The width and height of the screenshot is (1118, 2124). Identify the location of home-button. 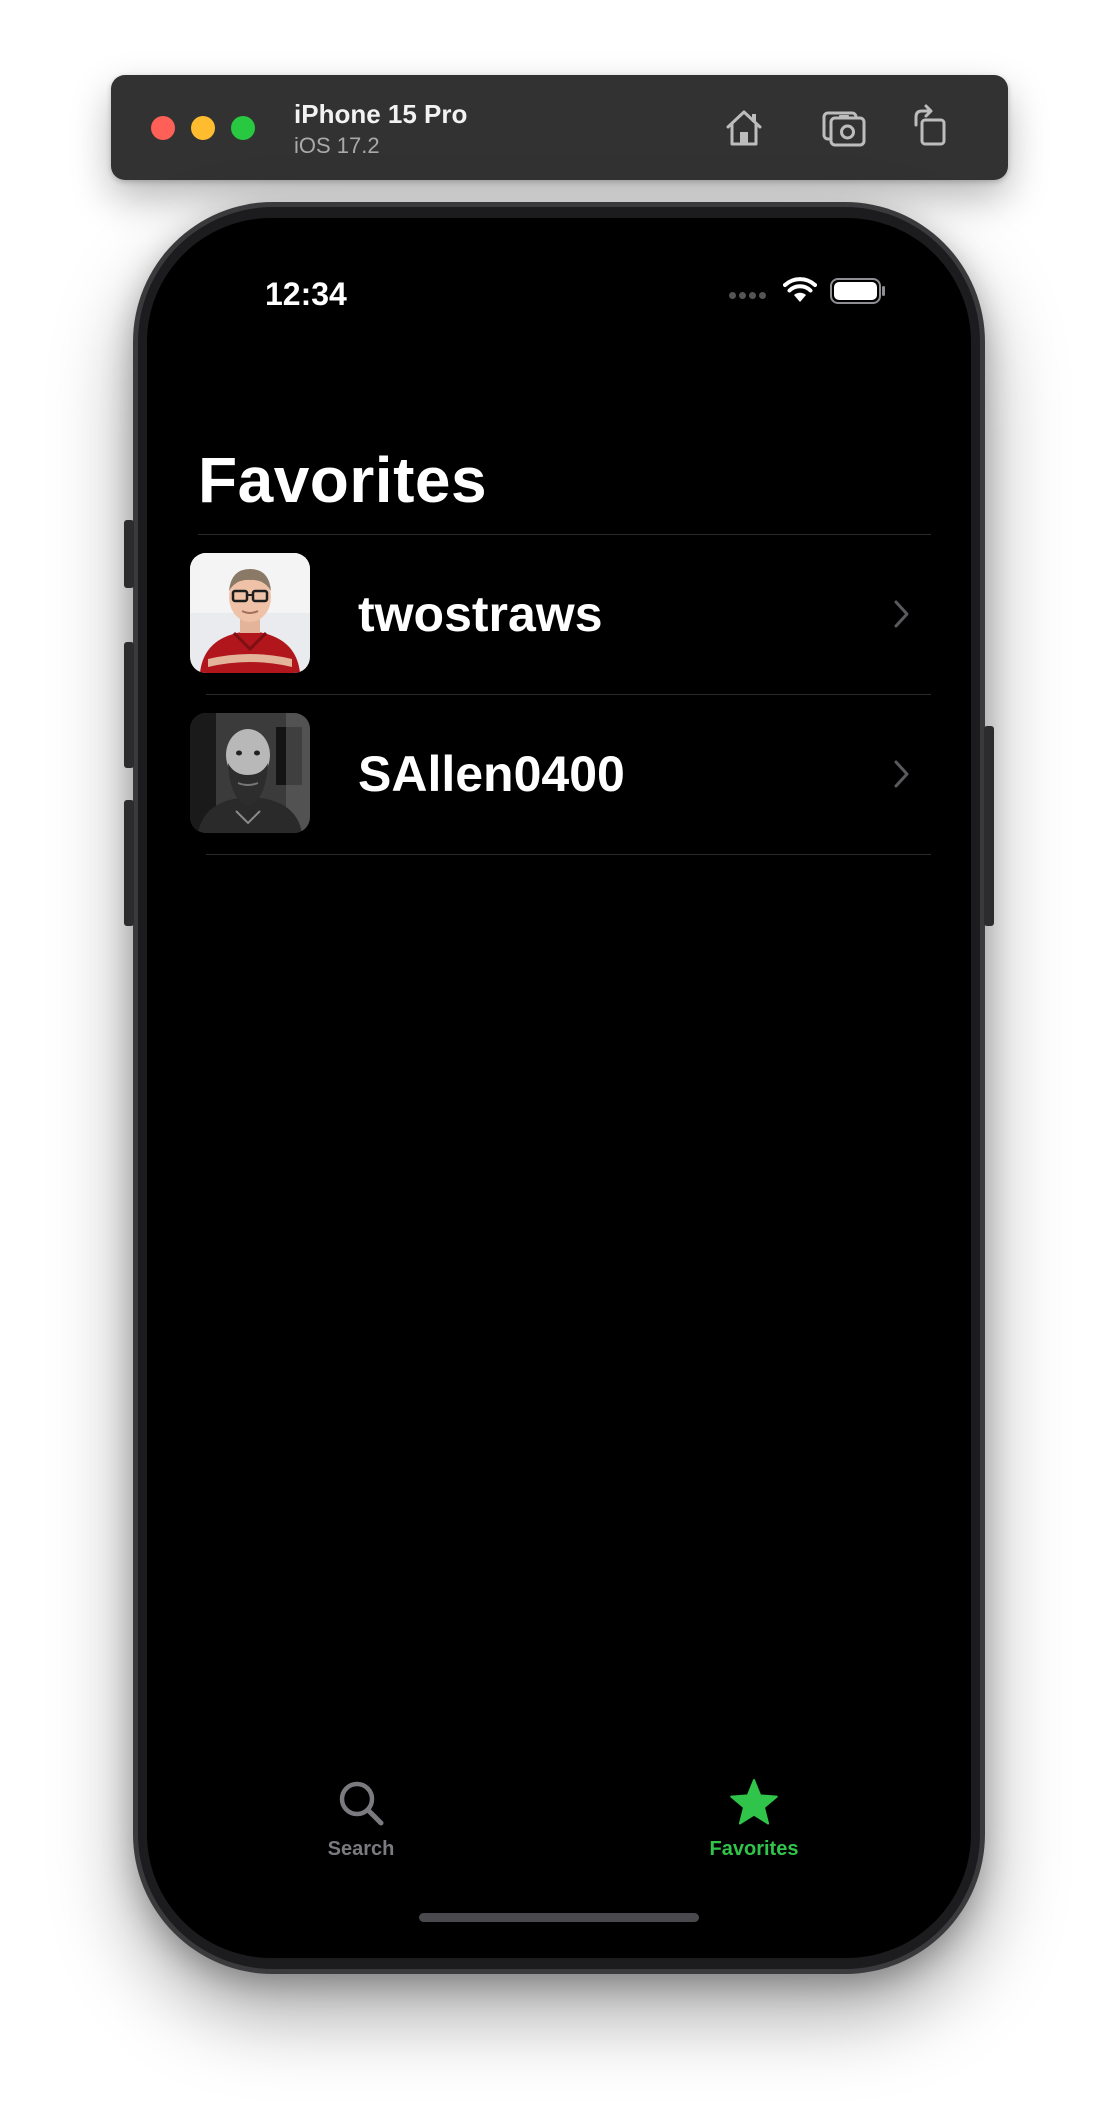
(744, 128).